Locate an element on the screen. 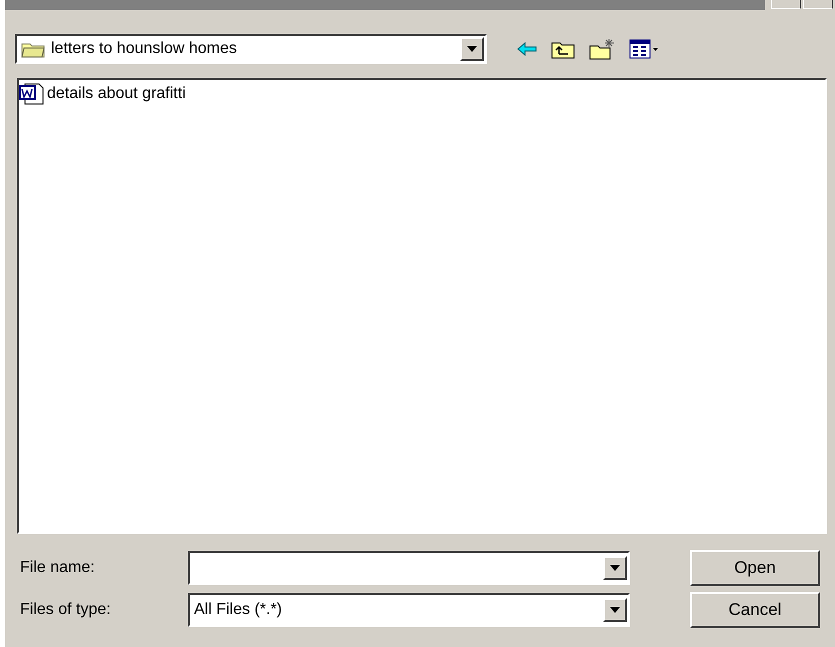 The image size is (835, 647). new-folder-icon is located at coordinates (602, 49).